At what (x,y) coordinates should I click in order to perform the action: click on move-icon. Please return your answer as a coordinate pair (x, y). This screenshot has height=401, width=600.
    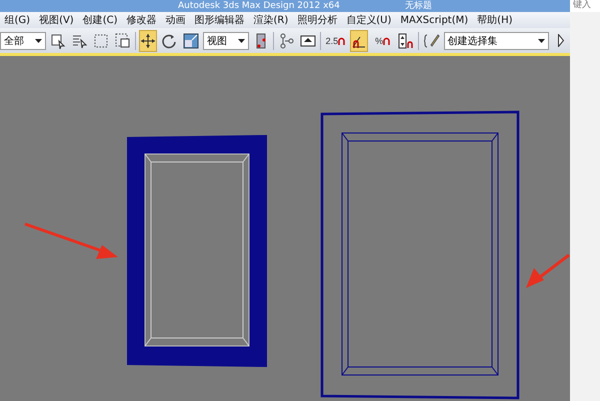
    Looking at the image, I should click on (148, 40).